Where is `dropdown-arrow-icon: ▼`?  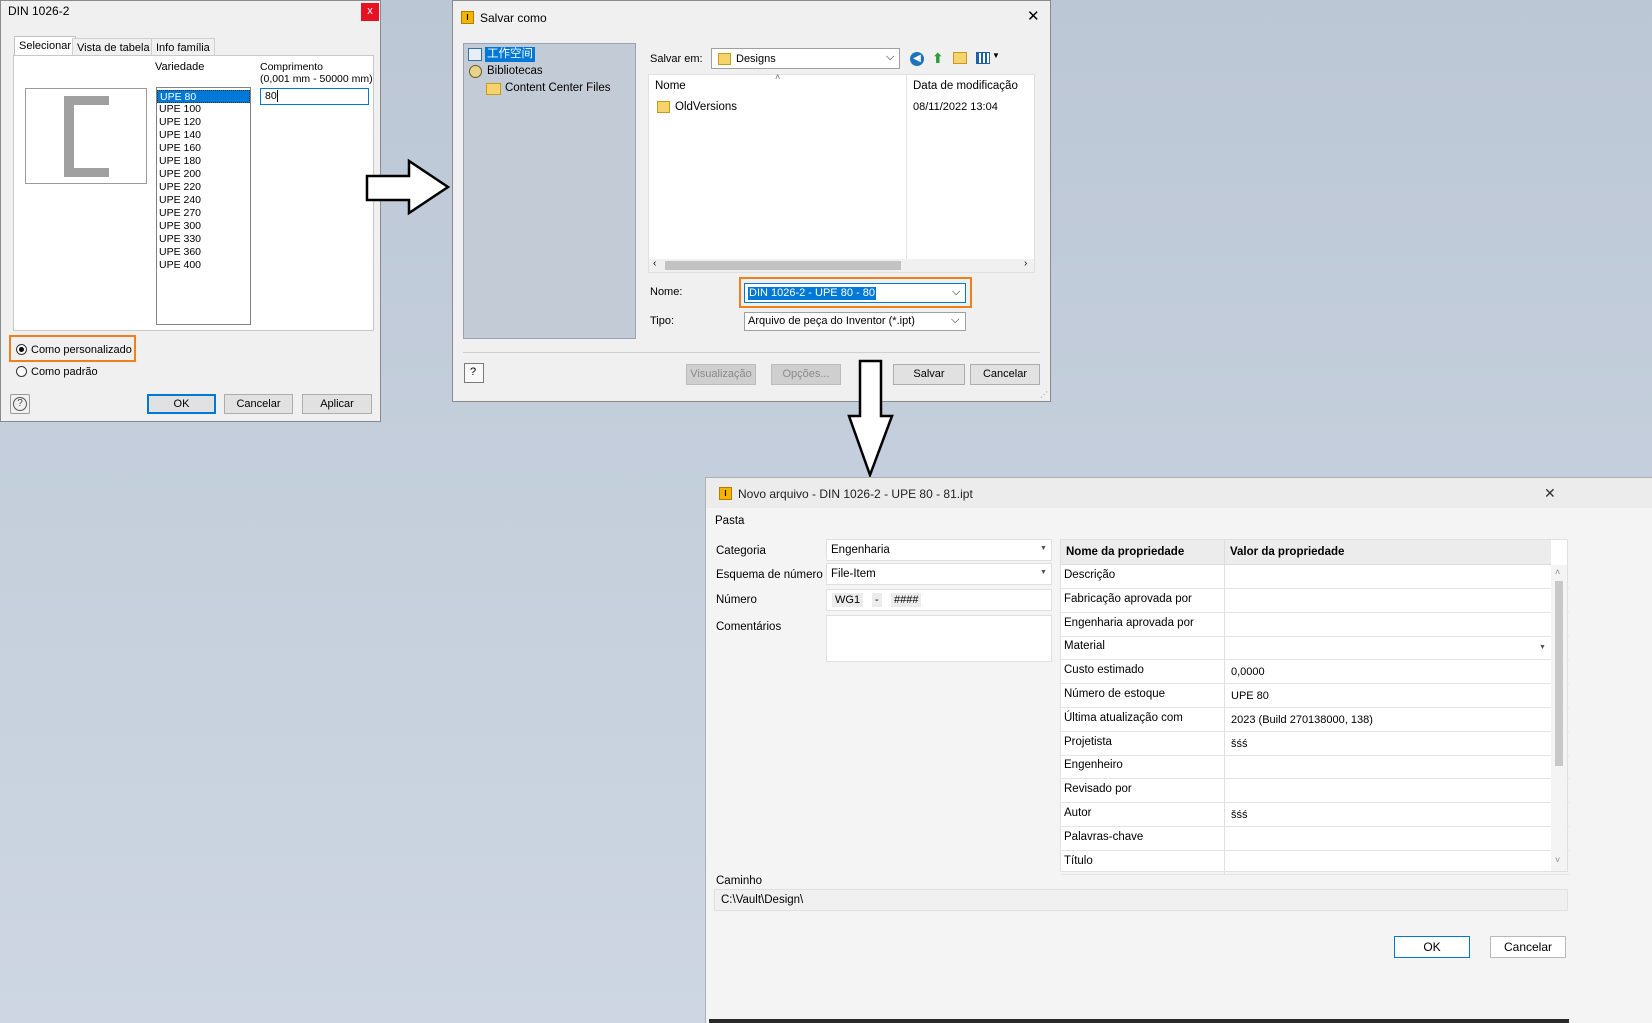 dropdown-arrow-icon: ▼ is located at coordinates (1542, 647).